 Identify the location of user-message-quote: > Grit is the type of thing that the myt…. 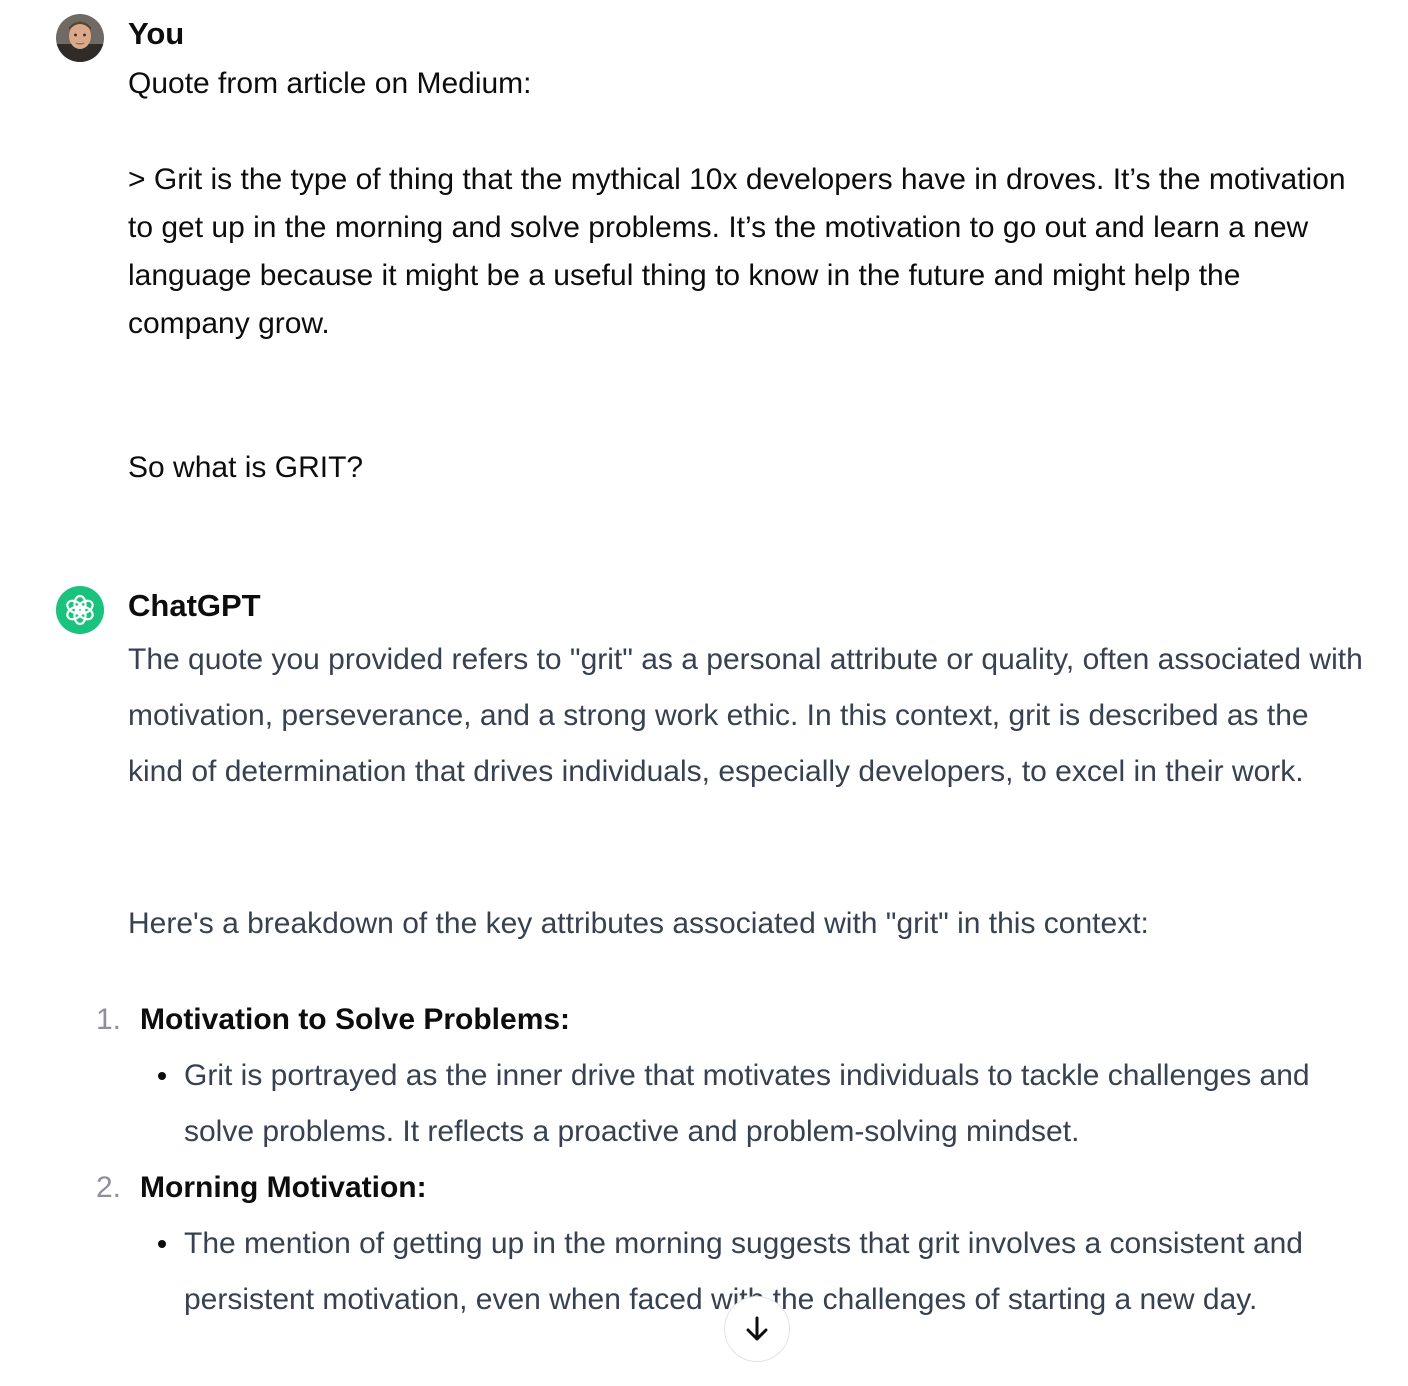
(737, 251).